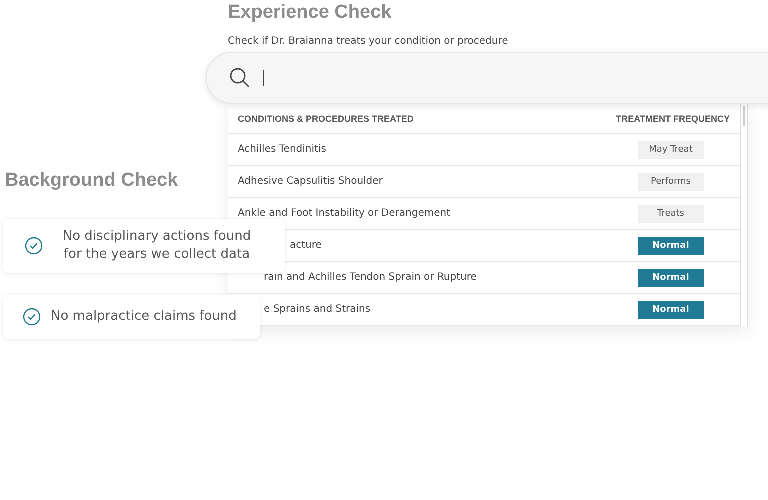  Describe the element at coordinates (369, 41) in the screenshot. I see `section-subtitle: Check if Dr. Braianna treats your condition or procedure` at that location.